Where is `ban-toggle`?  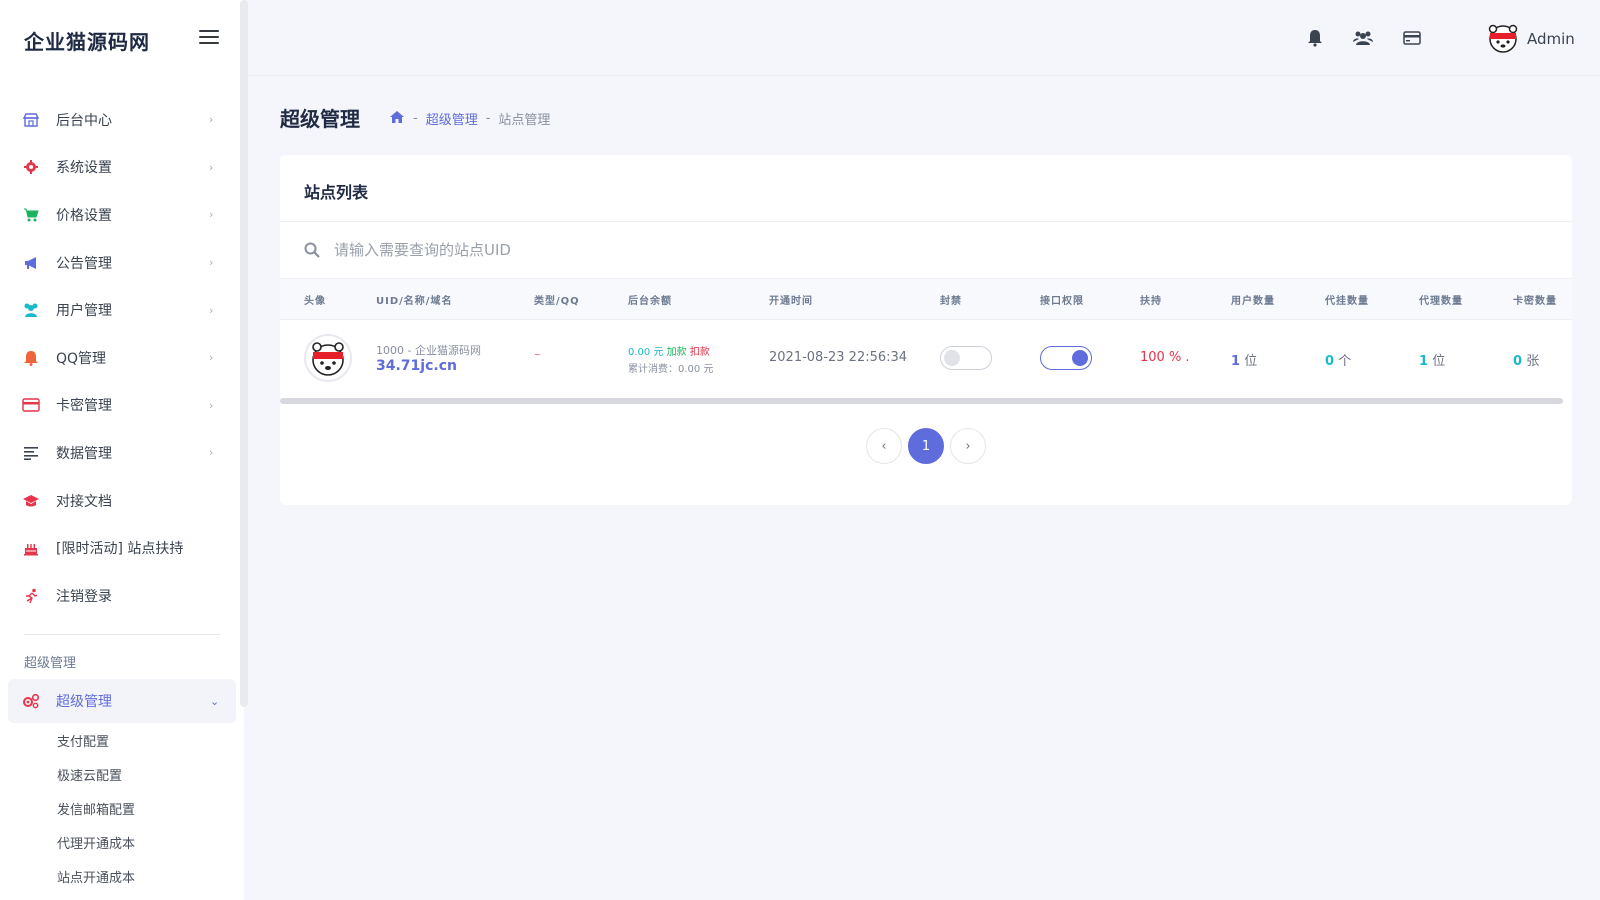 ban-toggle is located at coordinates (966, 358).